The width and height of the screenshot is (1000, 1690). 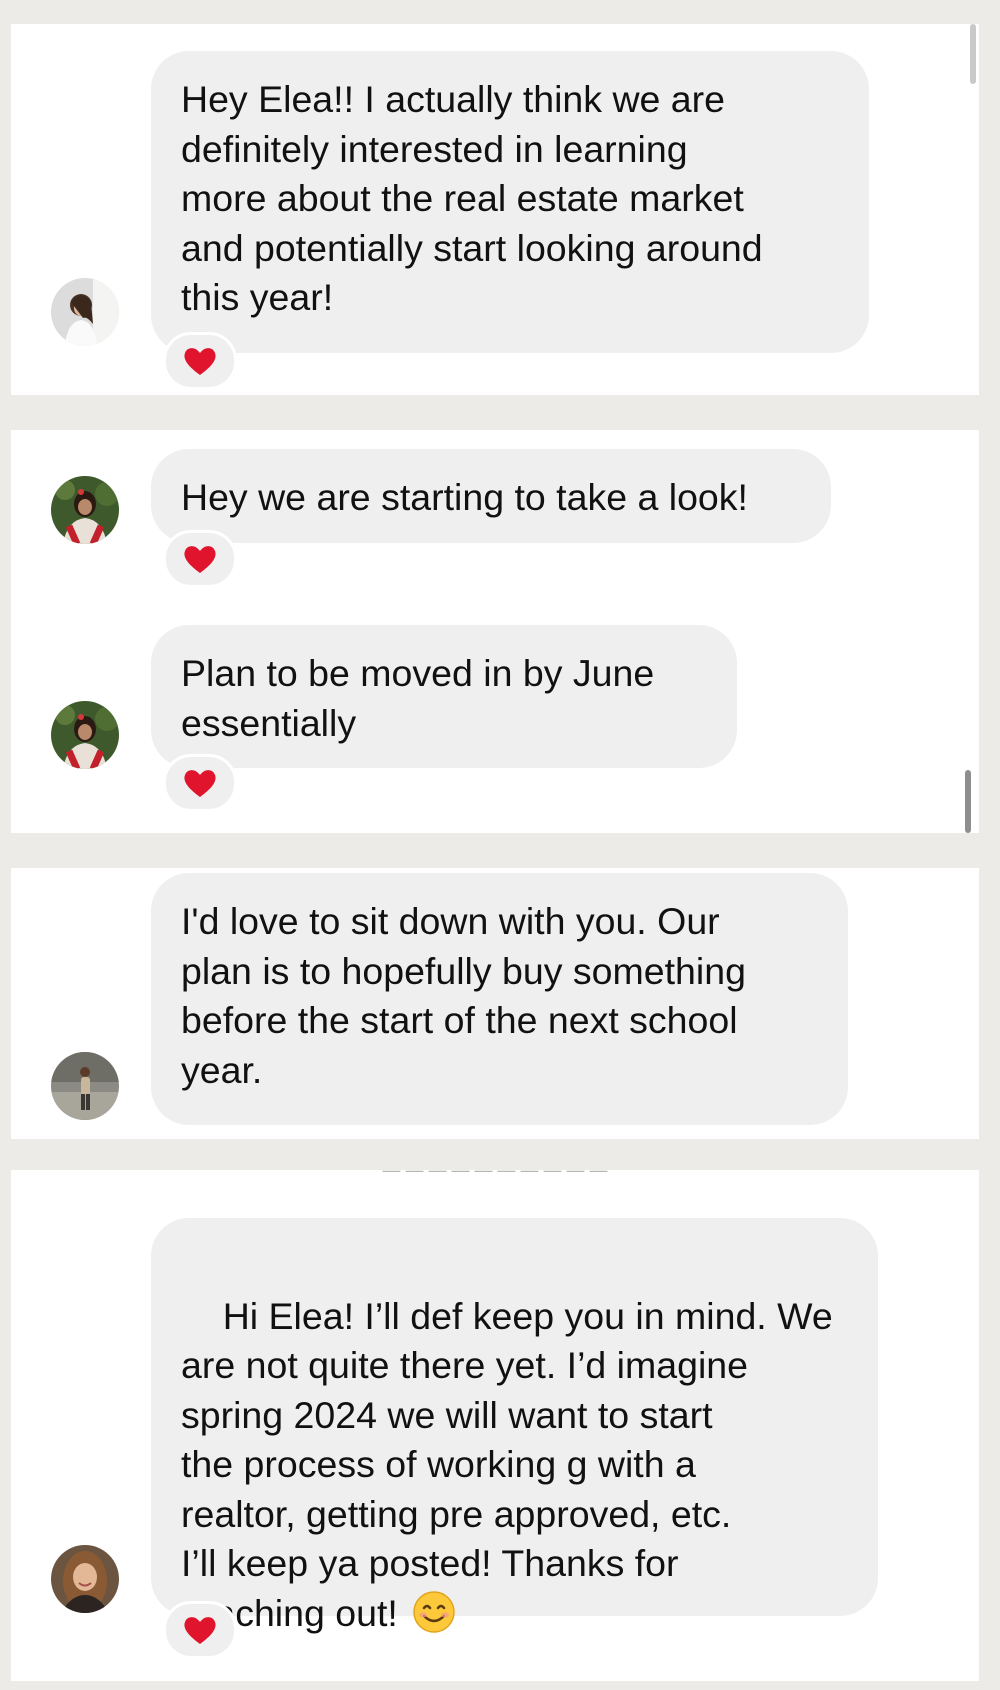 What do you see at coordinates (444, 696) in the screenshot?
I see `message-bubble: Plan to be moved in by June essentially` at bounding box center [444, 696].